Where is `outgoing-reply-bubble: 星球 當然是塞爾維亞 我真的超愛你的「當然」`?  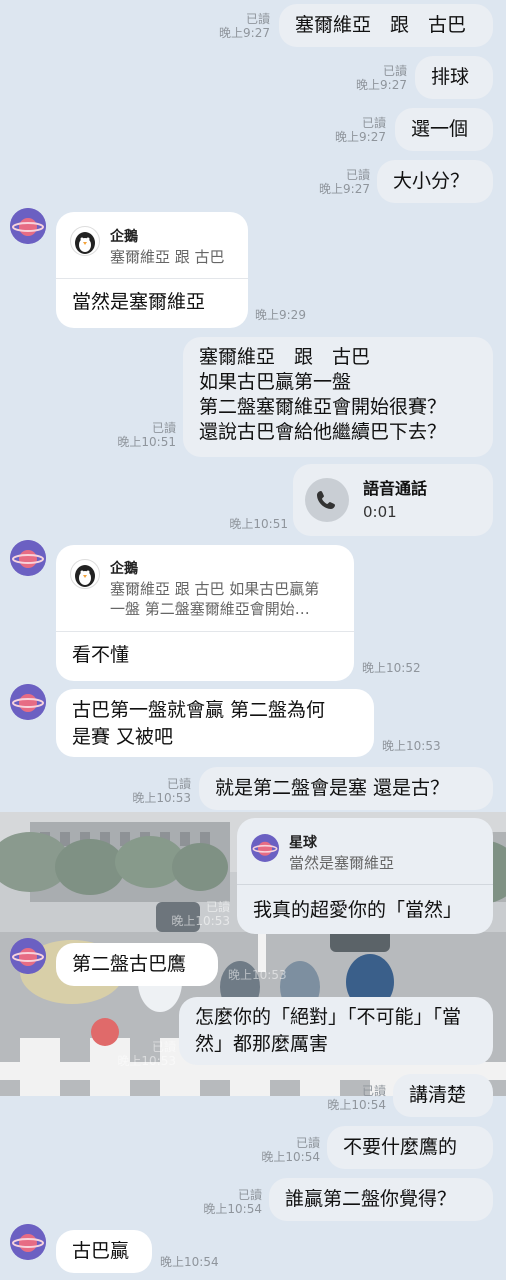 outgoing-reply-bubble: 星球 當然是塞爾維亞 我真的超愛你的「當然」 is located at coordinates (365, 876).